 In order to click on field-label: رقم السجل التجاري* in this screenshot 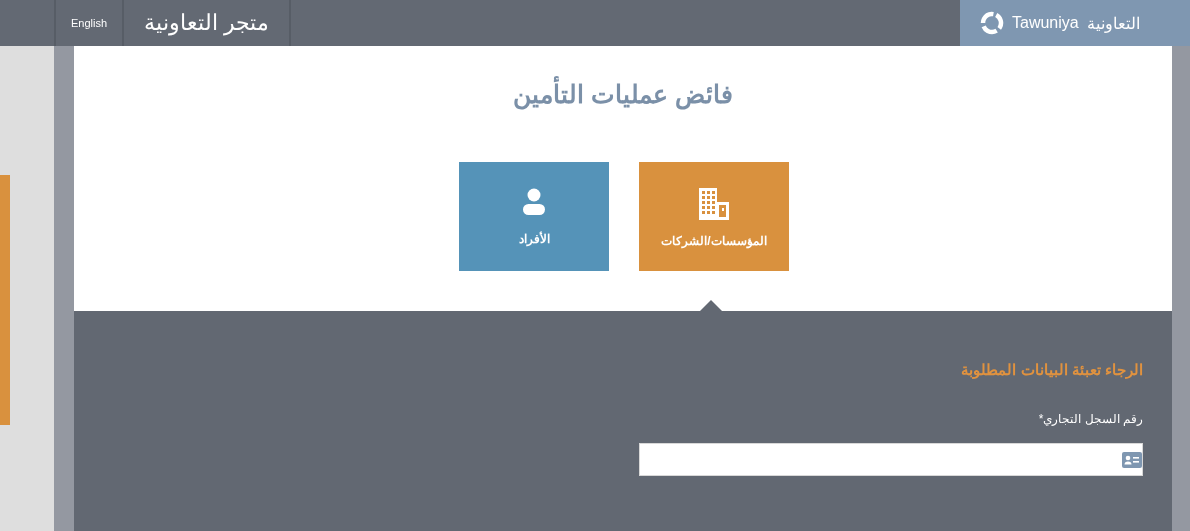, I will do `click(1090, 419)`.